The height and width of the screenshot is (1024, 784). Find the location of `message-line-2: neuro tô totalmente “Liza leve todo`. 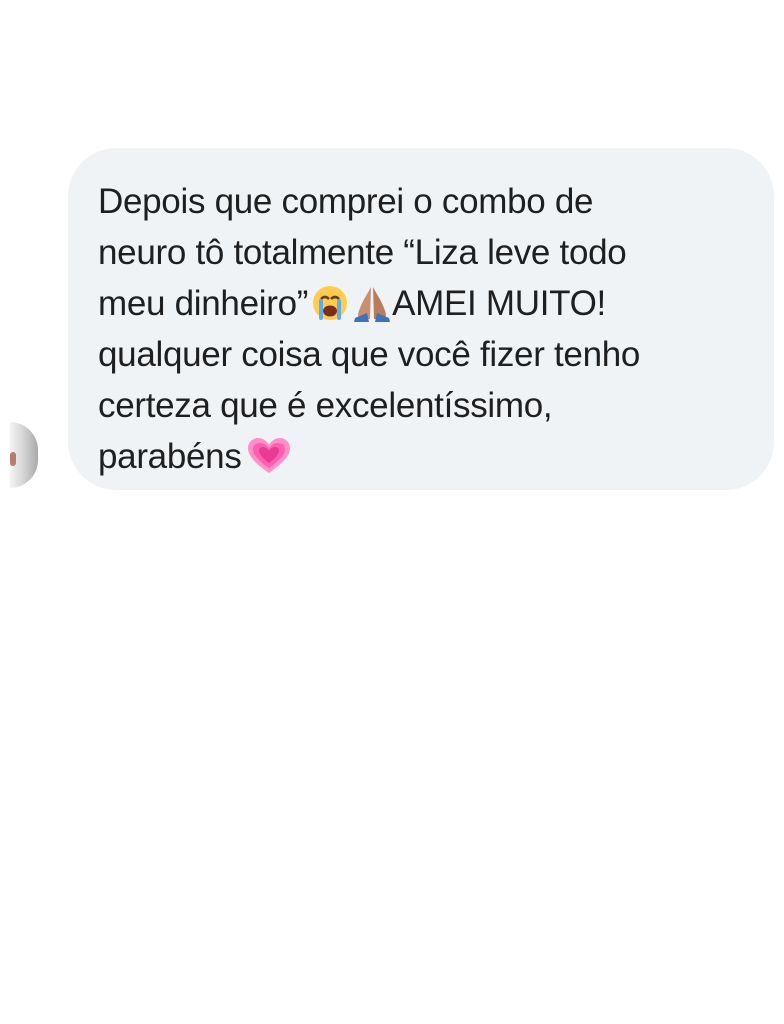

message-line-2: neuro tô totalmente “Liza leve todo is located at coordinates (362, 252).